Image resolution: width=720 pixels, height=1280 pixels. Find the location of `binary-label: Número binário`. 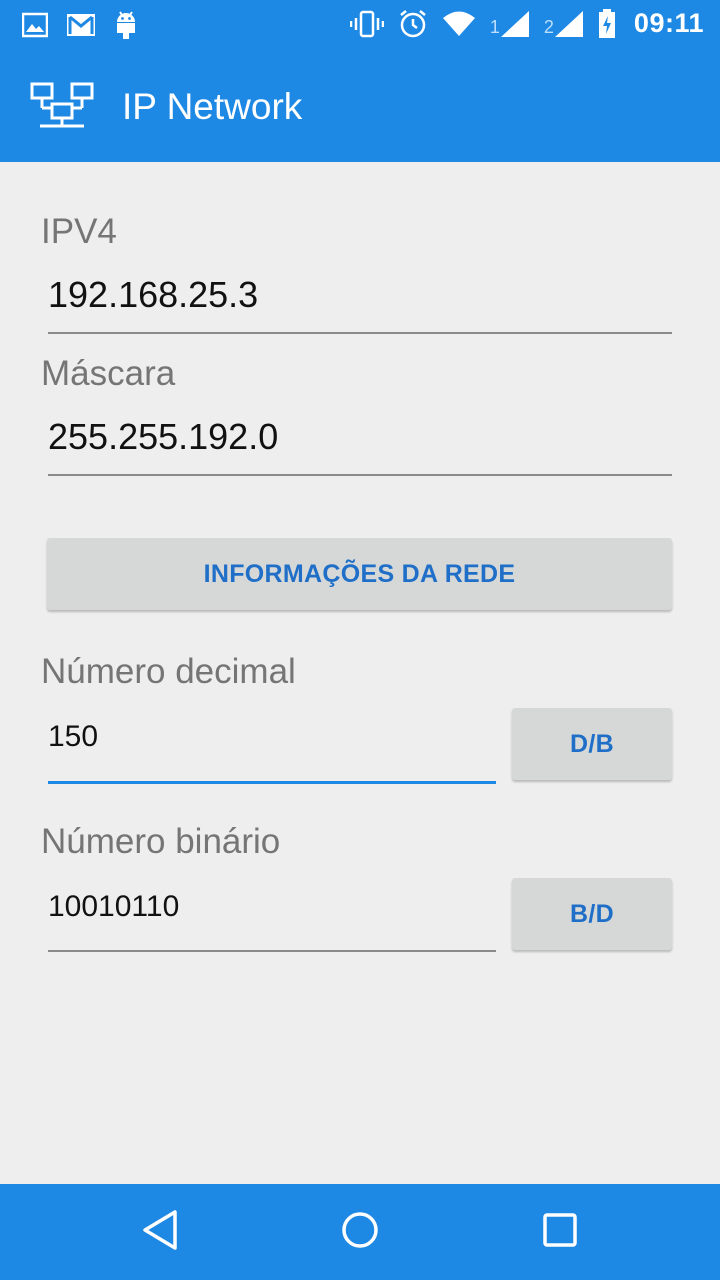

binary-label: Número binário is located at coordinates (161, 841).